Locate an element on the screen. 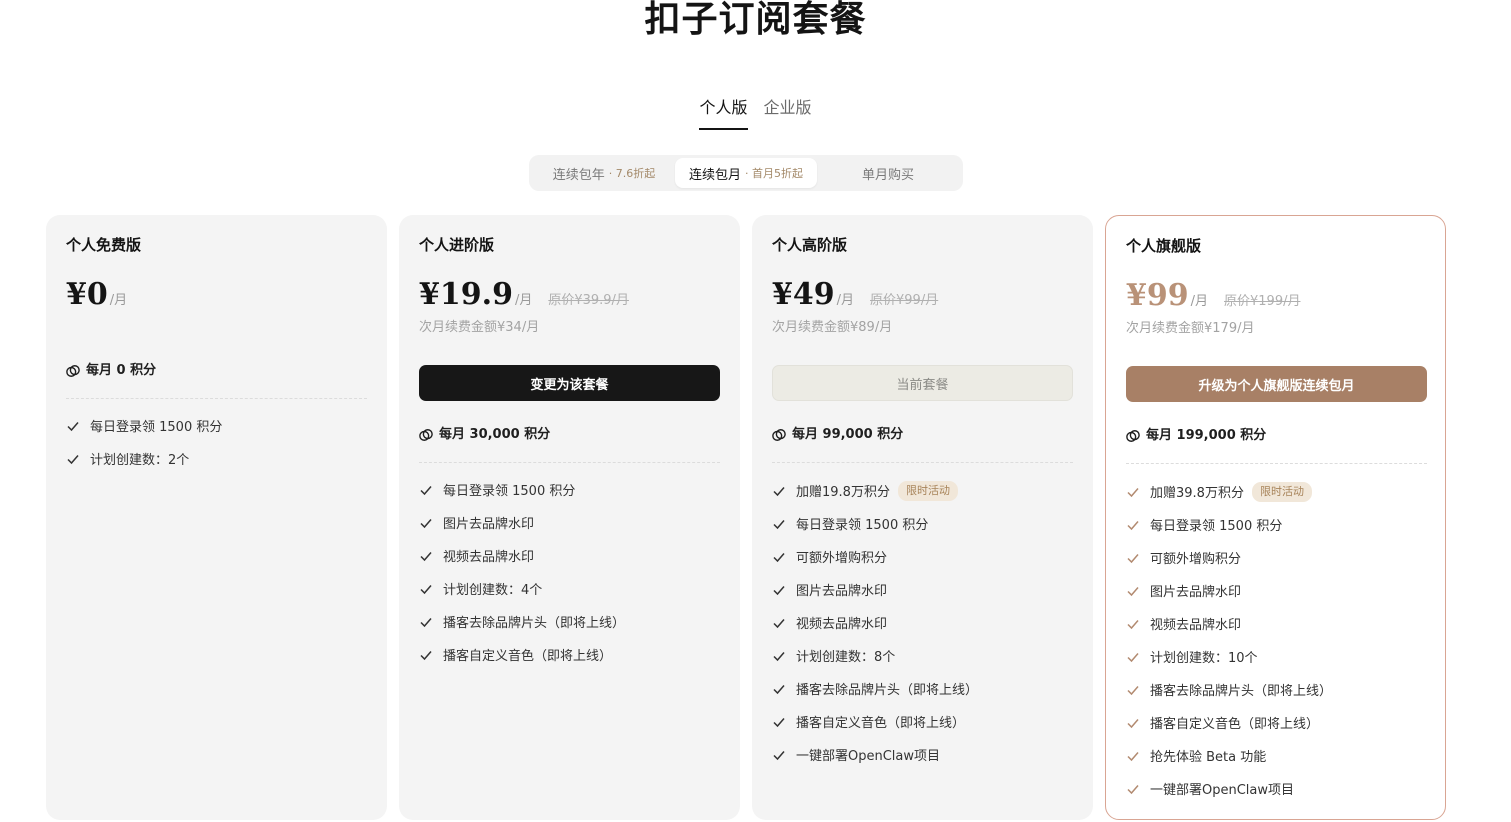 This screenshot has height=822, width=1511. feature-text: 抢先体验 Beta 功能 is located at coordinates (1208, 757).